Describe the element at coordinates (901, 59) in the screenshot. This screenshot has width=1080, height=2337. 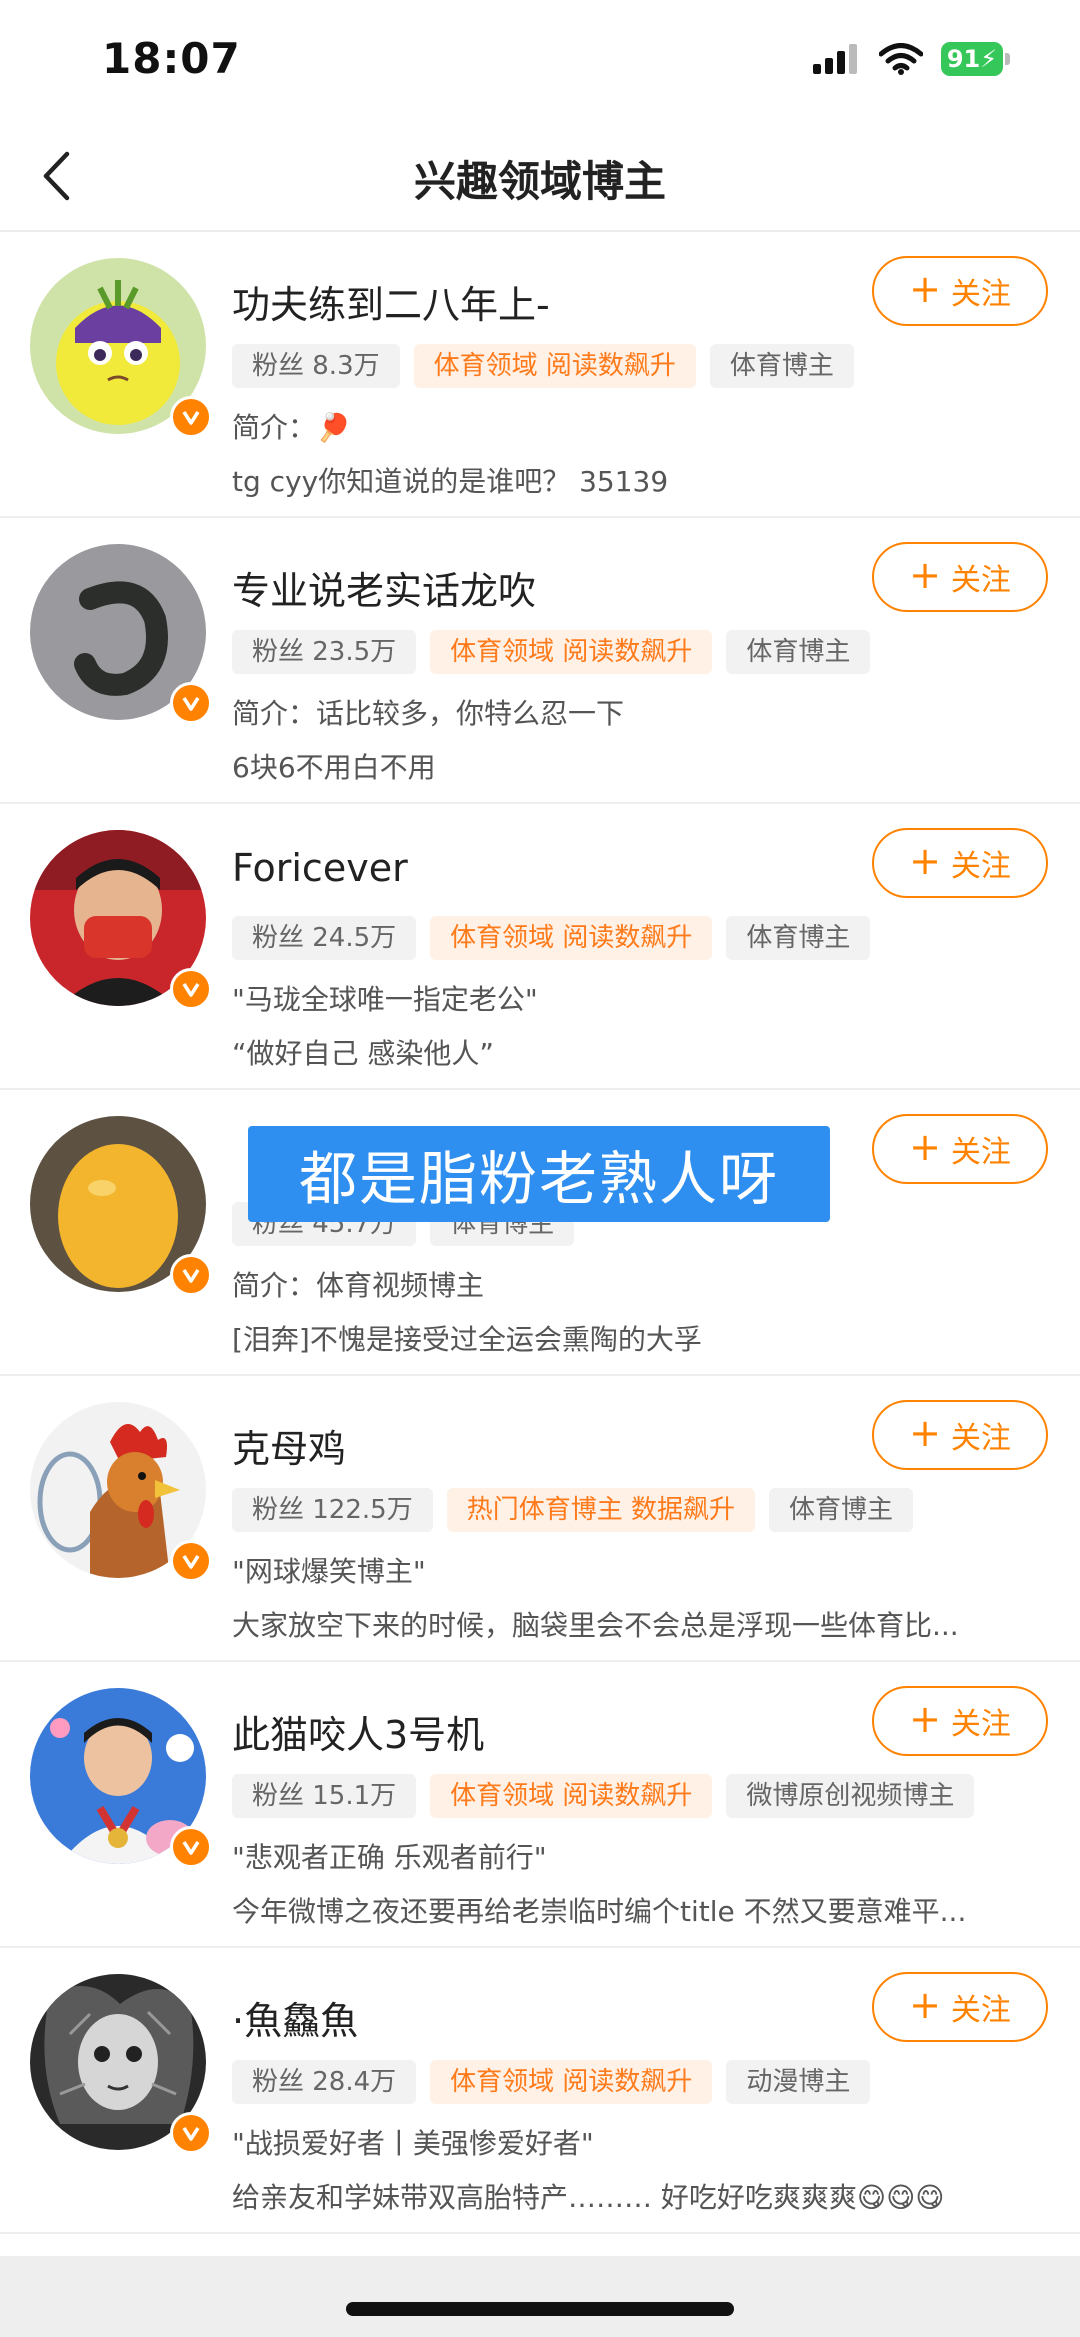
I see `wifi-icon` at that location.